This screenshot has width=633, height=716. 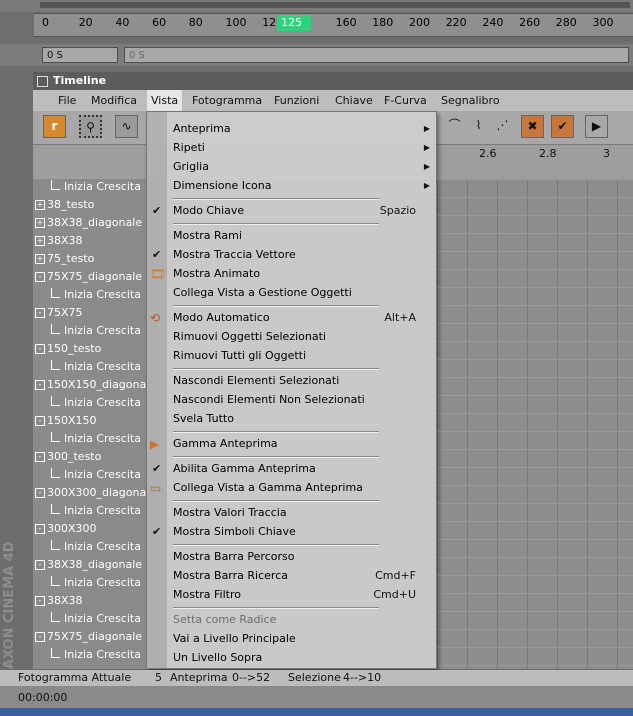 I want to click on menu-item-mostra-barra-ricerca: Mostra Barra Ricerca, so click(x=230, y=576).